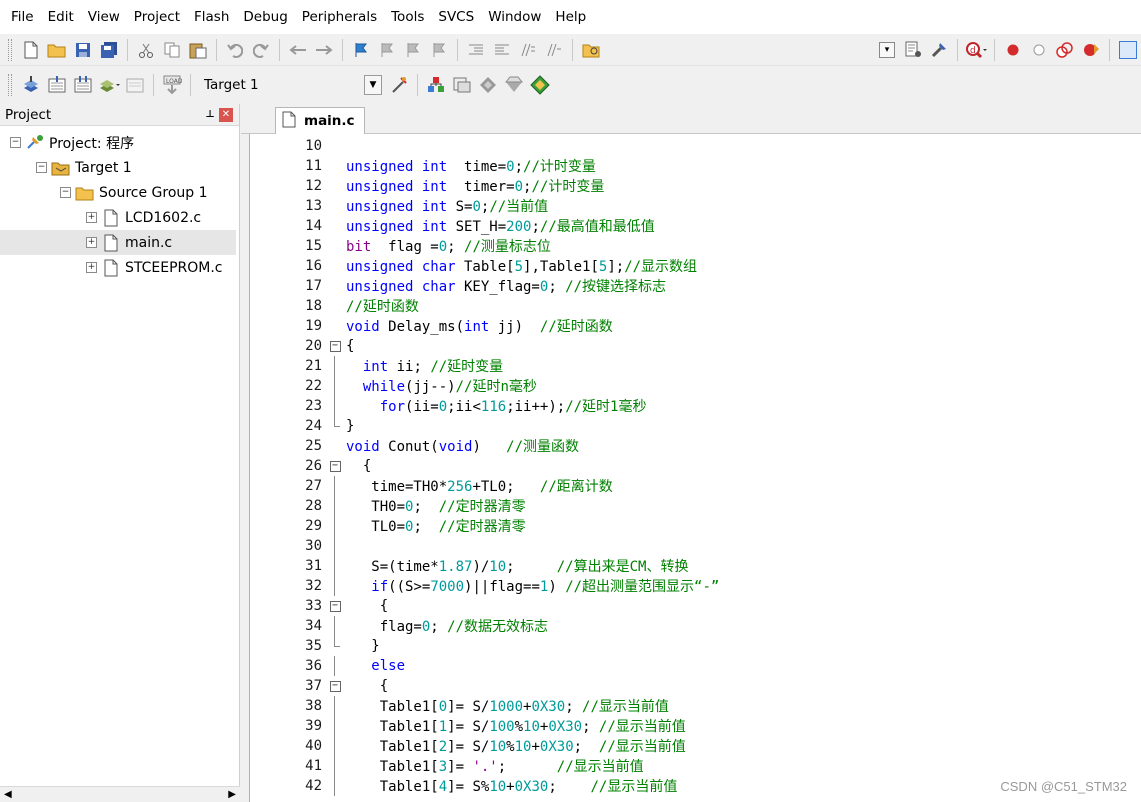 Image resolution: width=1141 pixels, height=802 pixels. I want to click on tree-item: − Source Group 1, so click(119, 192).